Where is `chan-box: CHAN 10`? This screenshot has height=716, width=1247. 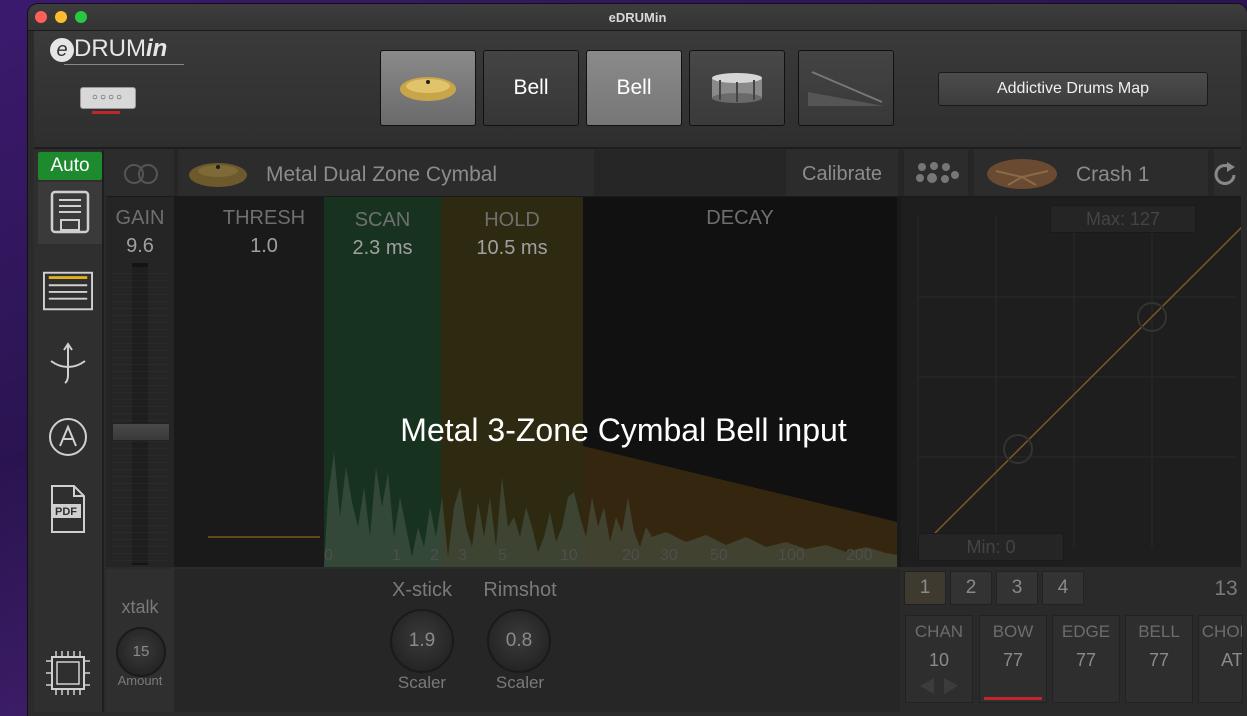
chan-box: CHAN 10 is located at coordinates (939, 659).